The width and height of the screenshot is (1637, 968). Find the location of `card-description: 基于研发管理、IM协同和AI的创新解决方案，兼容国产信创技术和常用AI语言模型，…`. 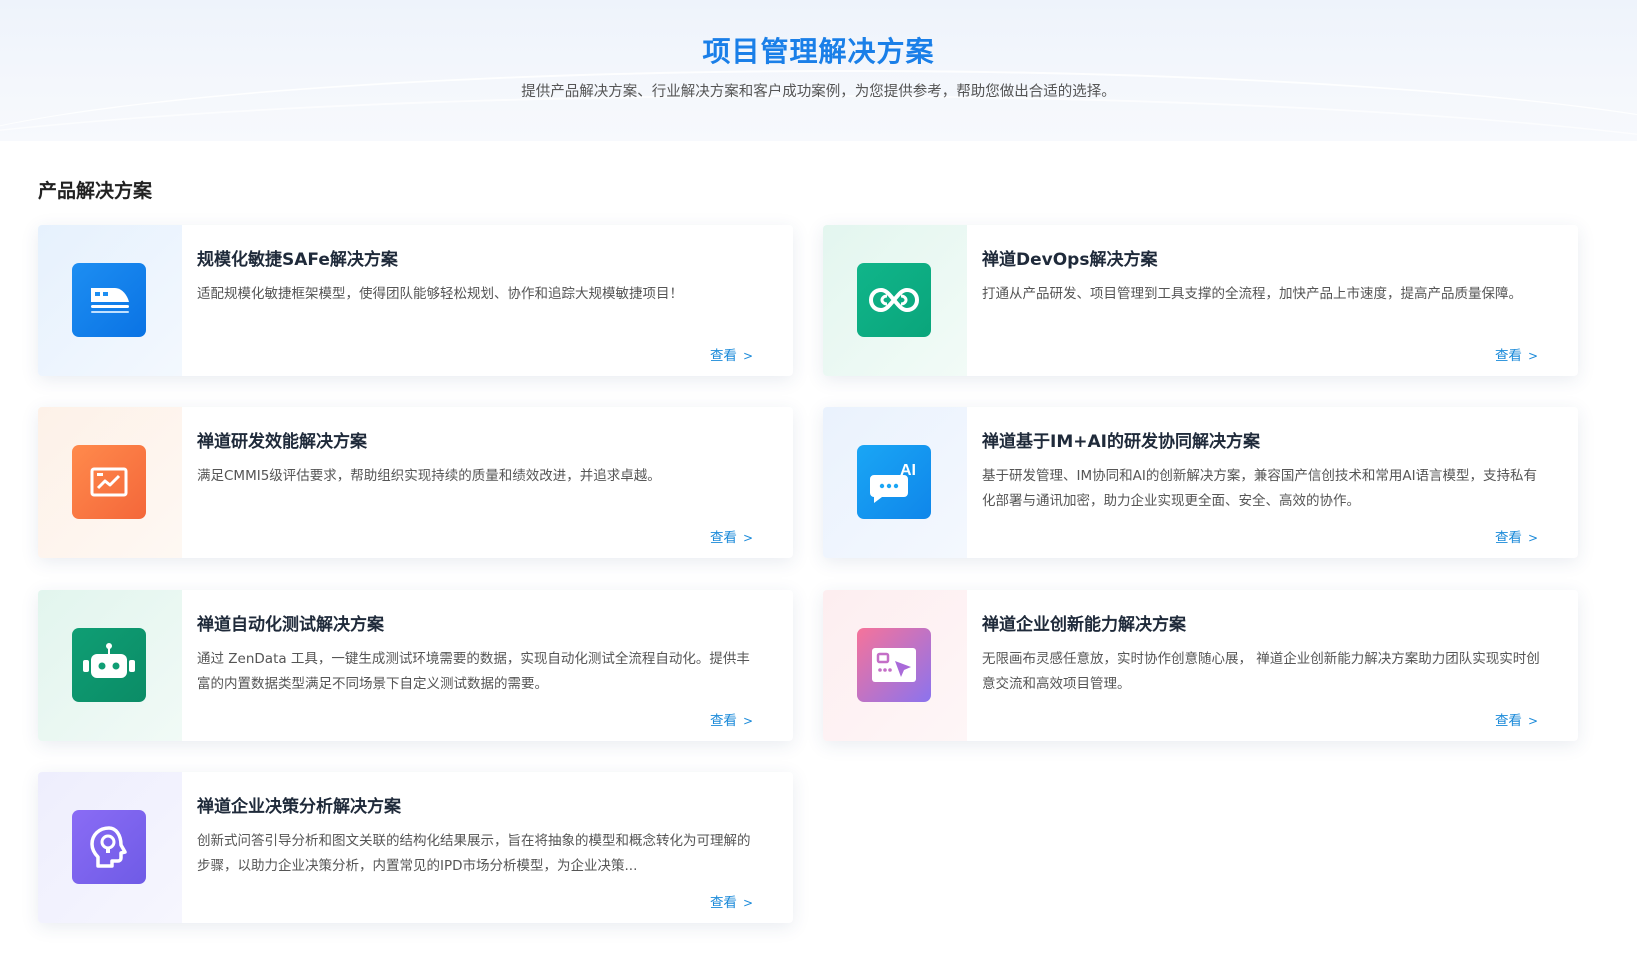

card-description: 基于研发管理、IM协同和AI的创新解决方案，兼容国产信创技术和常用AI语言模型，… is located at coordinates (1260, 488).